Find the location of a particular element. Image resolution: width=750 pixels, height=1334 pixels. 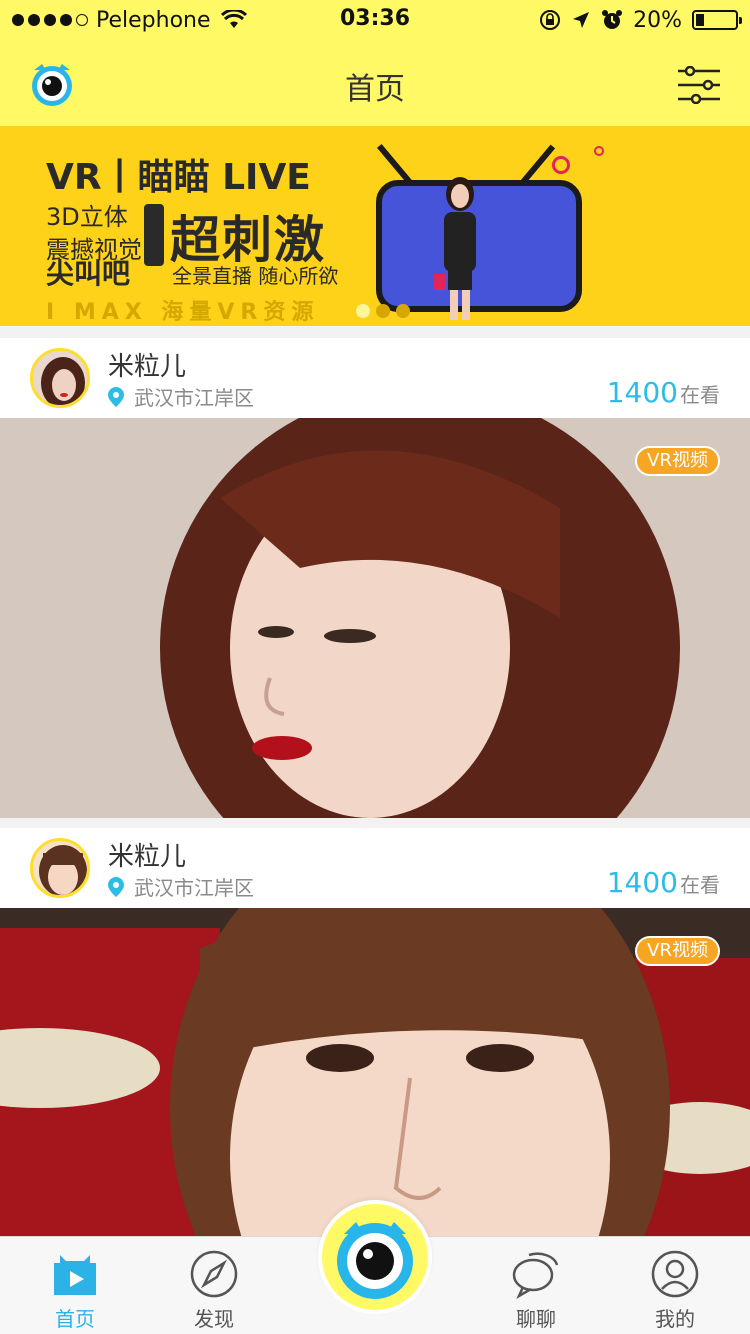

tab-profile: 我的 is located at coordinates (675, 1285).